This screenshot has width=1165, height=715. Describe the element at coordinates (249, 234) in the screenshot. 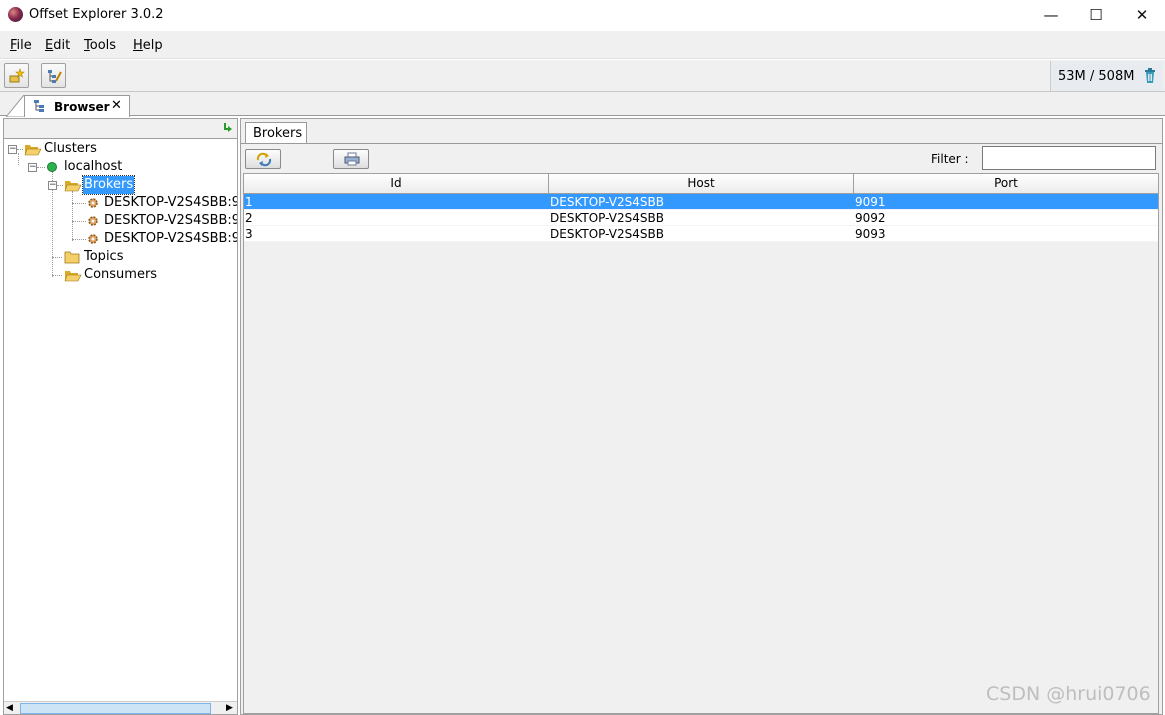

I see `cell-id: 3` at that location.